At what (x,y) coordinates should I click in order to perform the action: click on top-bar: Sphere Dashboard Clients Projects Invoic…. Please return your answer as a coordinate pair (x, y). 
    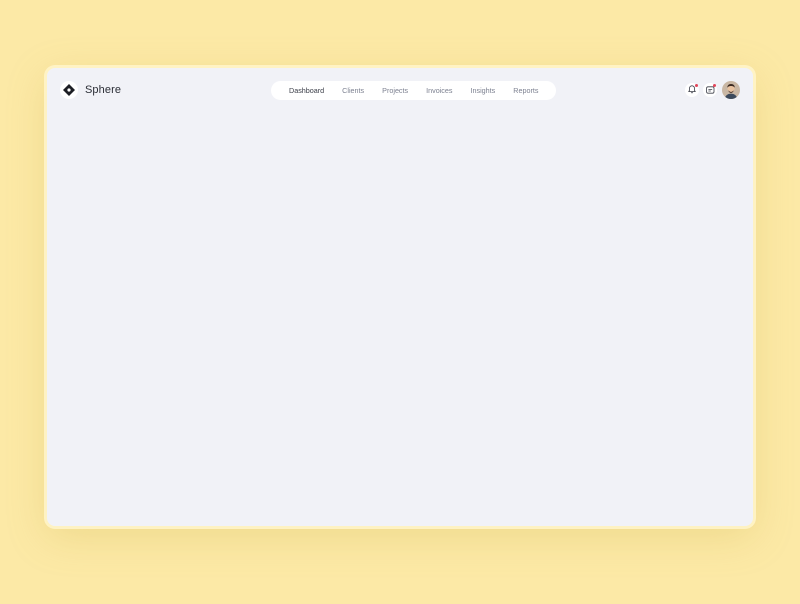
    Looking at the image, I should click on (400, 91).